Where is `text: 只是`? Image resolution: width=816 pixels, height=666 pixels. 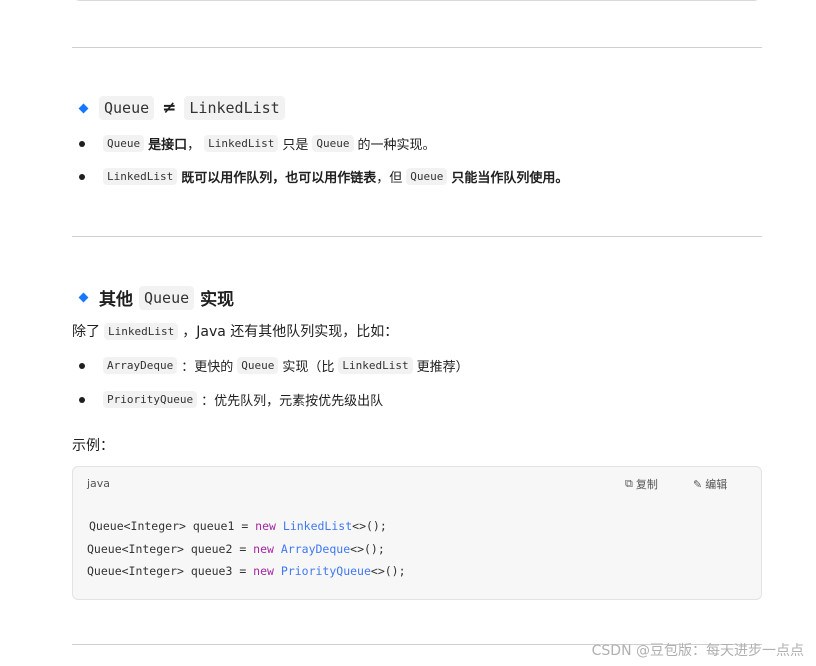
text: 只是 is located at coordinates (295, 145).